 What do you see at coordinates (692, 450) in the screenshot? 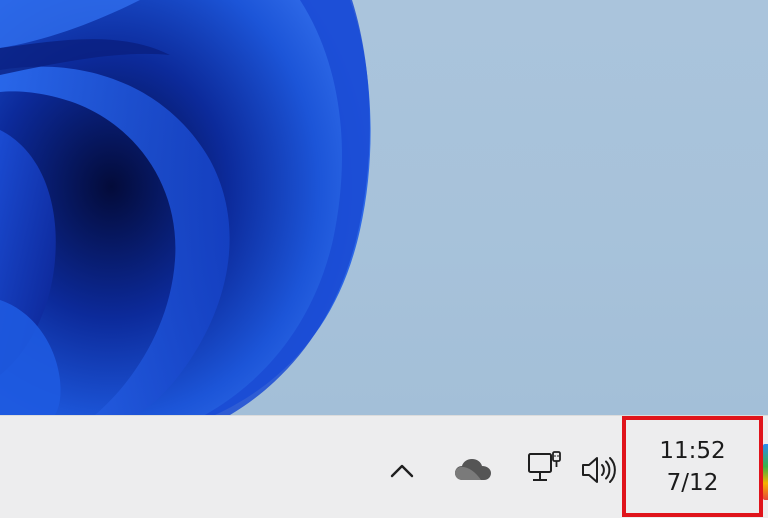
I see `clock-time: 11:52` at bounding box center [692, 450].